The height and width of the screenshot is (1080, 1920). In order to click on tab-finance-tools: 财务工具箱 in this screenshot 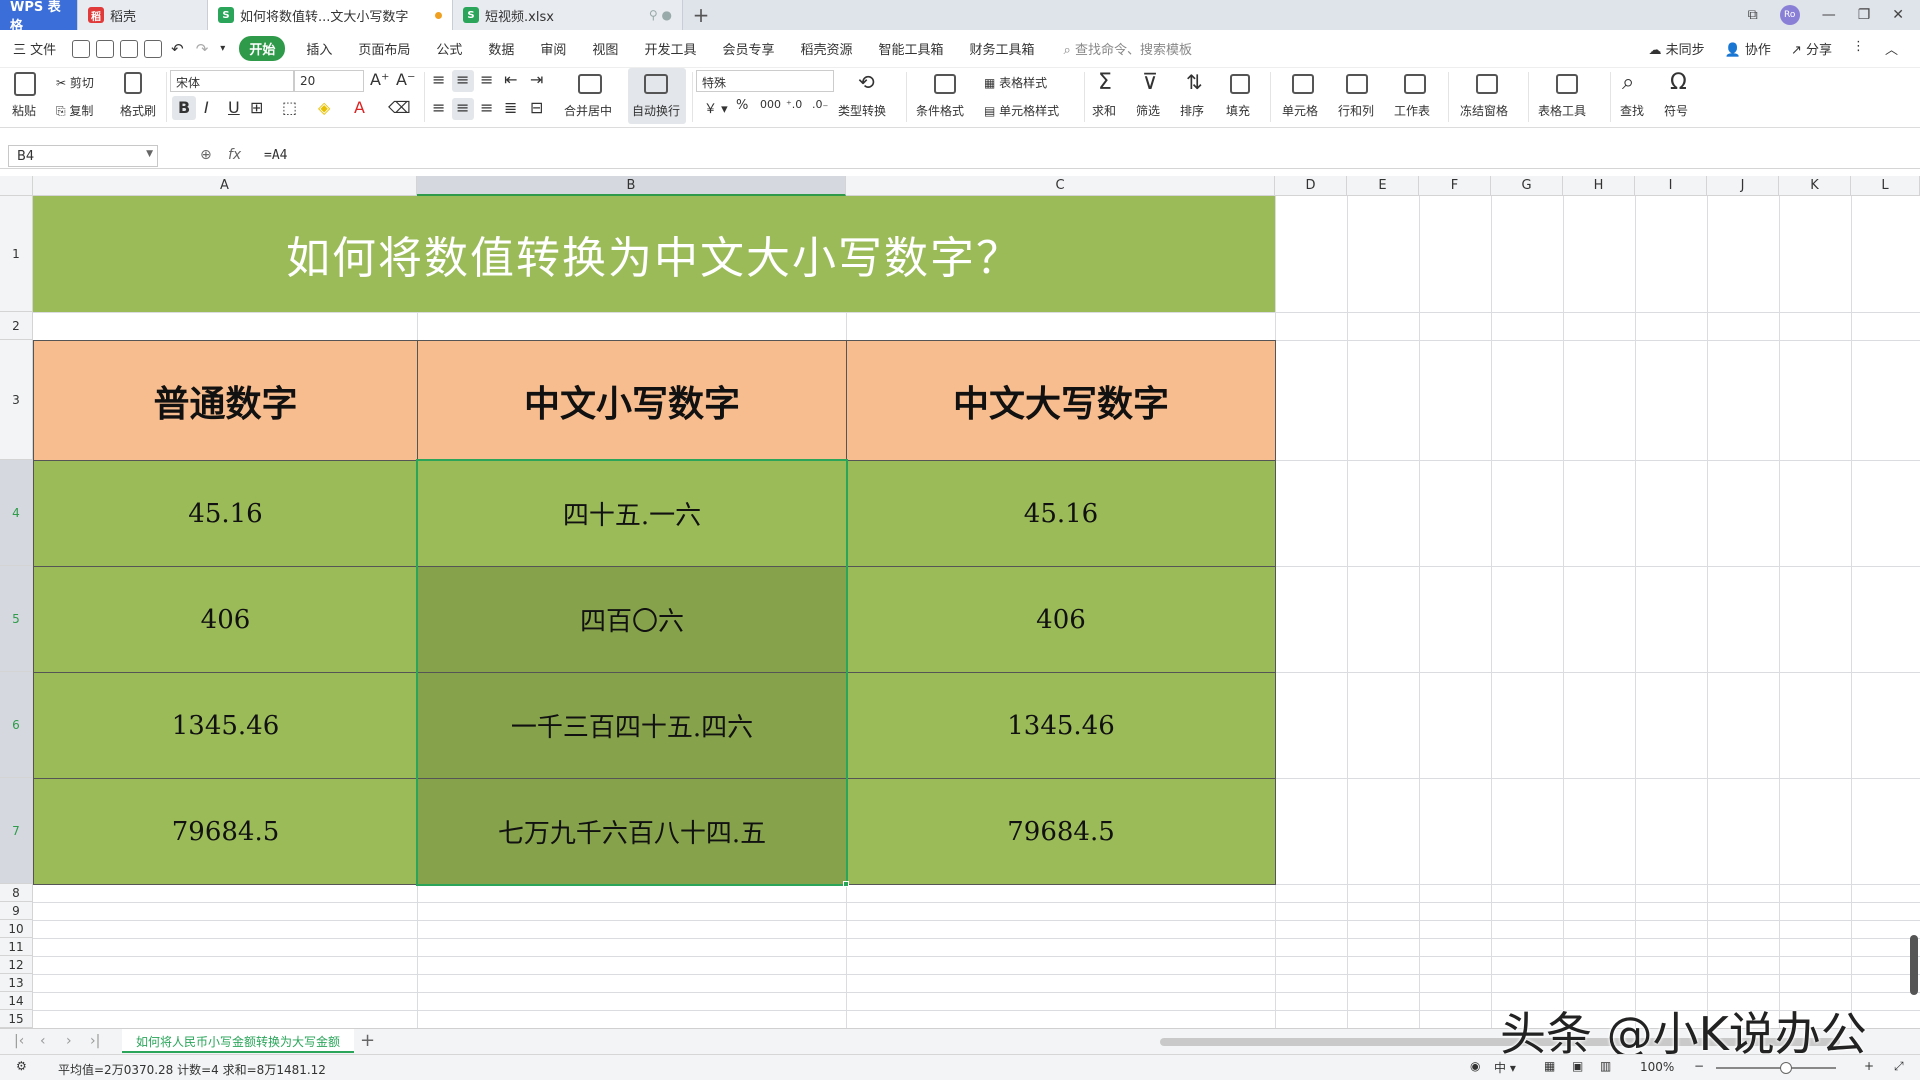, I will do `click(1002, 48)`.